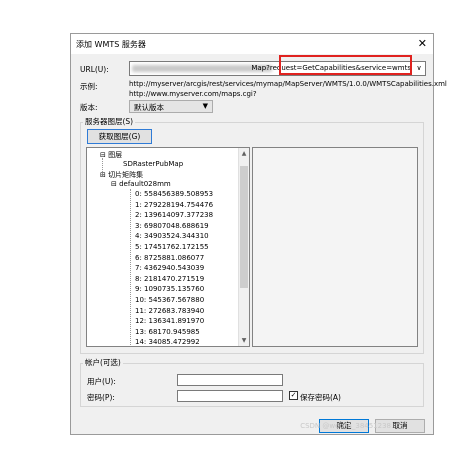 This screenshot has width=474, height=452. I want to click on version-select: 默认版本 ▼, so click(171, 106).